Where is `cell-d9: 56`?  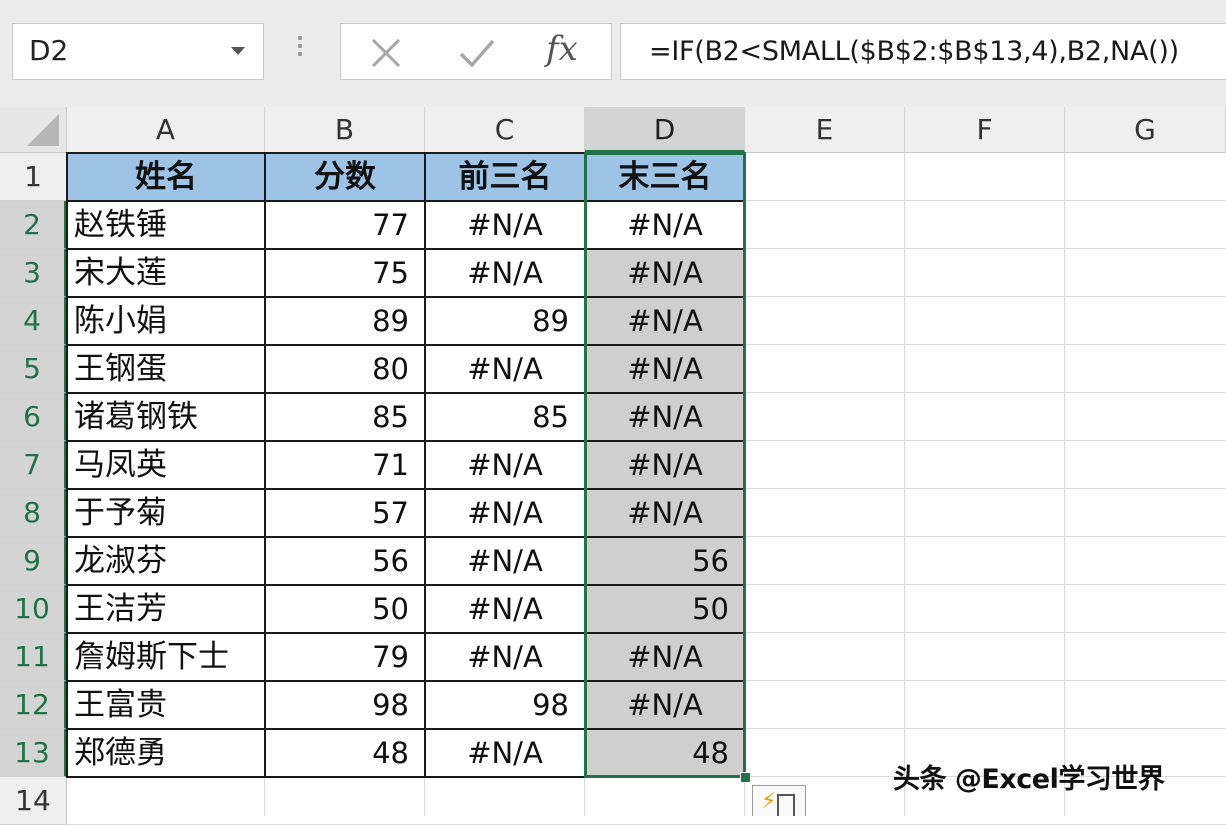
cell-d9: 56 is located at coordinates (665, 561).